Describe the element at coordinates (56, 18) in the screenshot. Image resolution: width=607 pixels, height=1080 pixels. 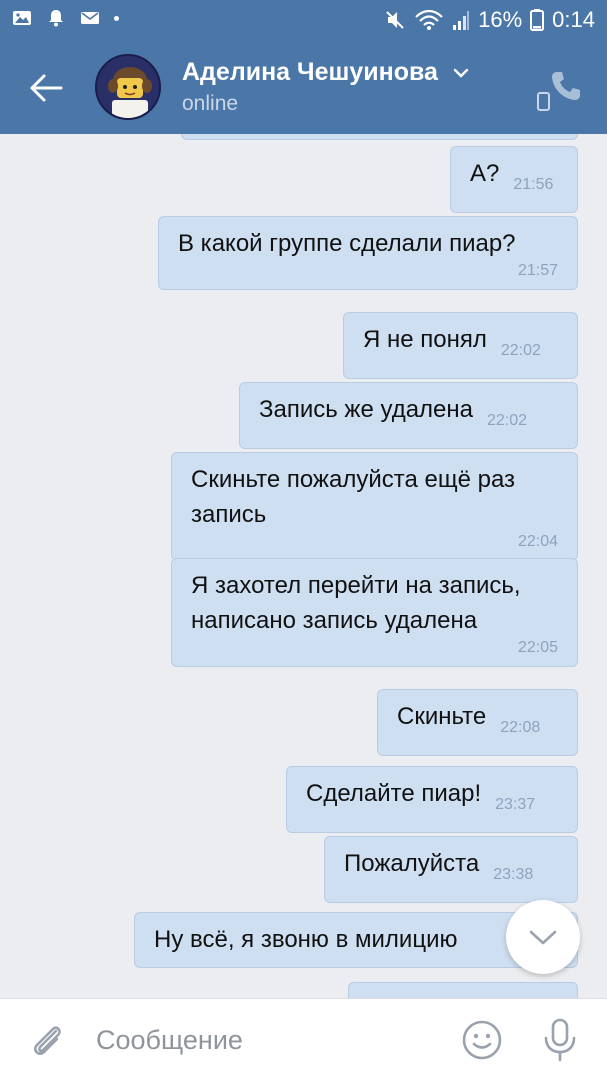
I see `bell-icon` at that location.